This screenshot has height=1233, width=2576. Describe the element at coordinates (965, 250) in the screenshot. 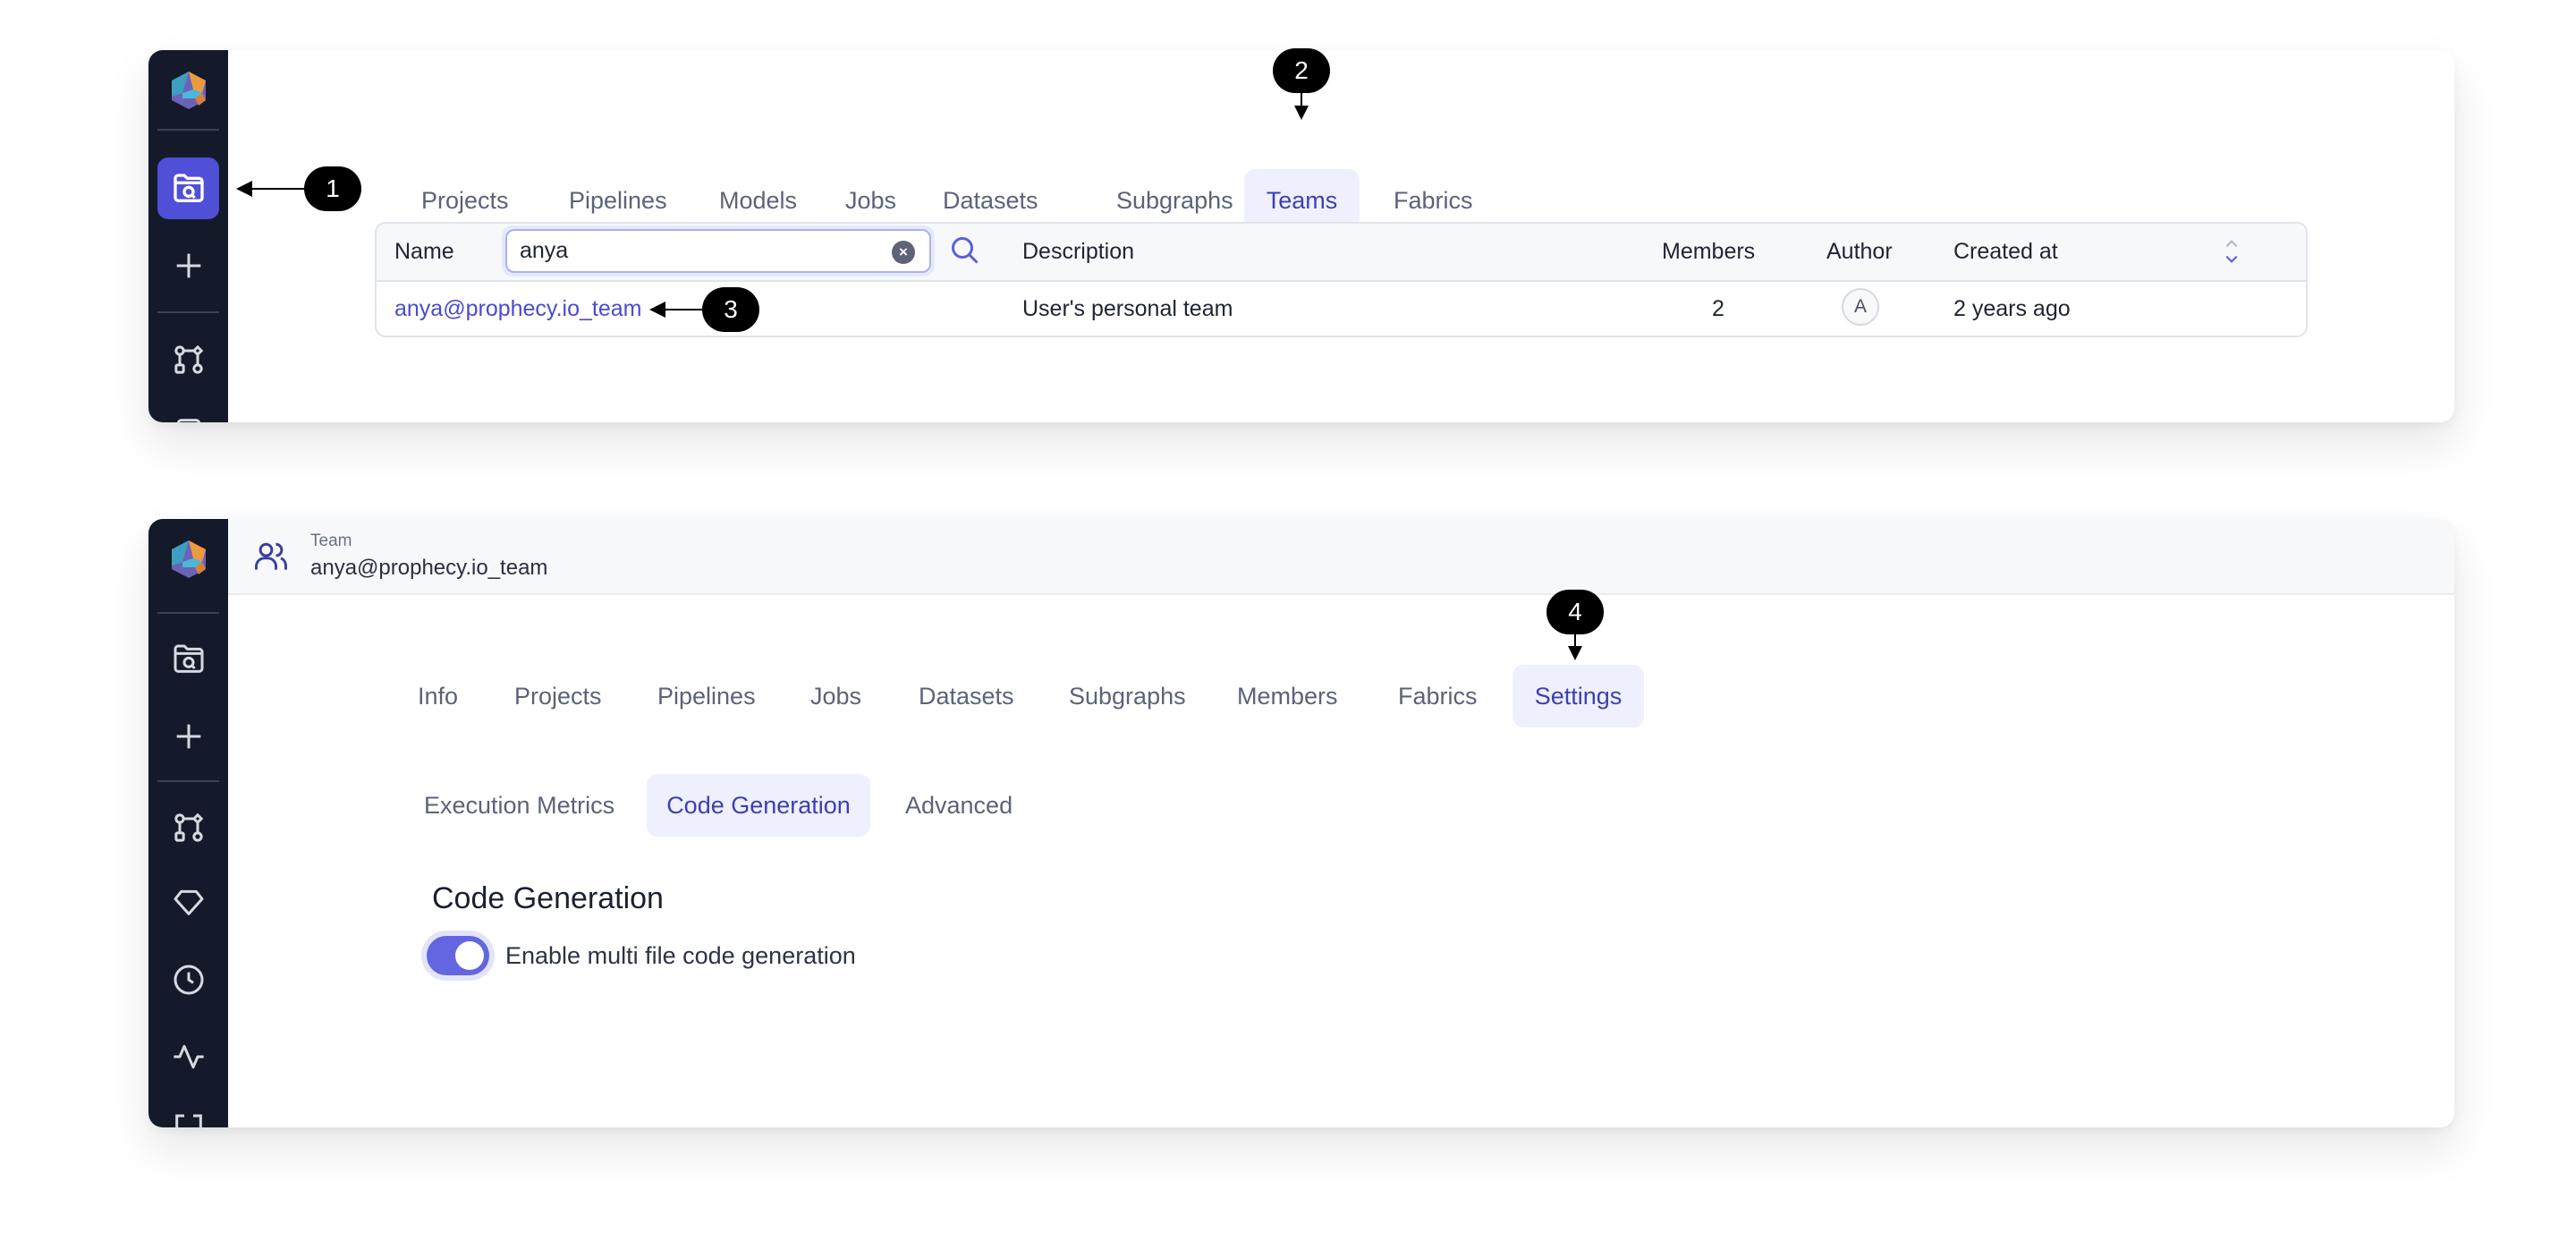

I see `search-icon` at that location.